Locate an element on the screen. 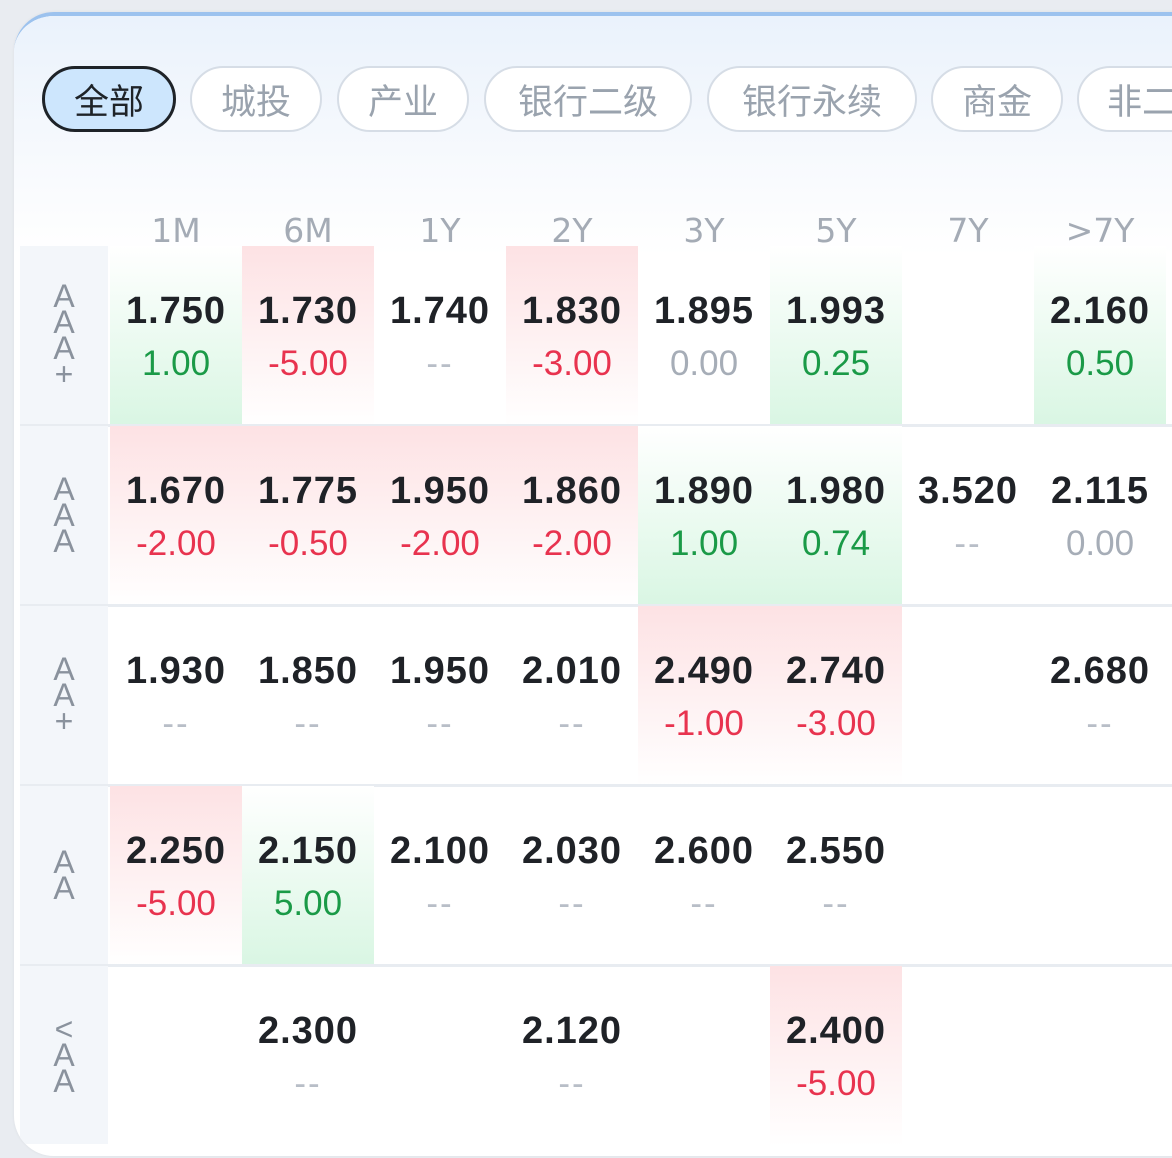  category-tab-bar: 全部 城投 产业 银行二级 银行永续 商金 非二 is located at coordinates (607, 101).